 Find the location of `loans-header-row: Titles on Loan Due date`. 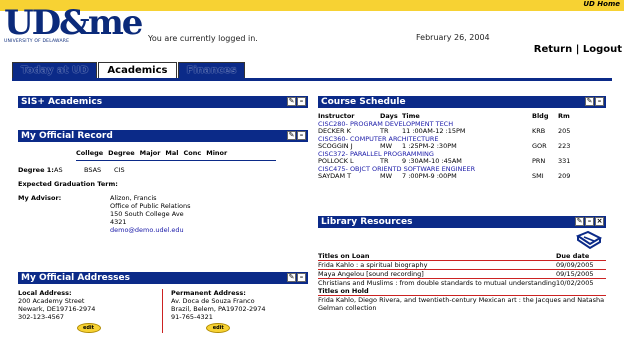

loans-header-row: Titles on Loan Due date is located at coordinates (462, 256).